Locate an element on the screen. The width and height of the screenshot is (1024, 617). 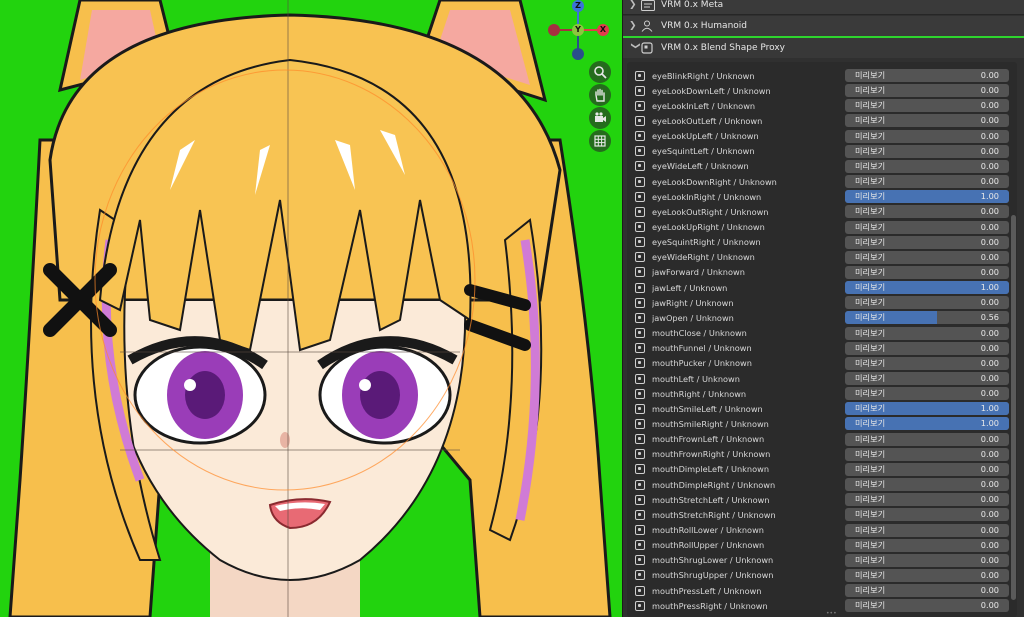
blend-shape-label: eyeLookUpLeft / Unknown is located at coordinates (705, 136).